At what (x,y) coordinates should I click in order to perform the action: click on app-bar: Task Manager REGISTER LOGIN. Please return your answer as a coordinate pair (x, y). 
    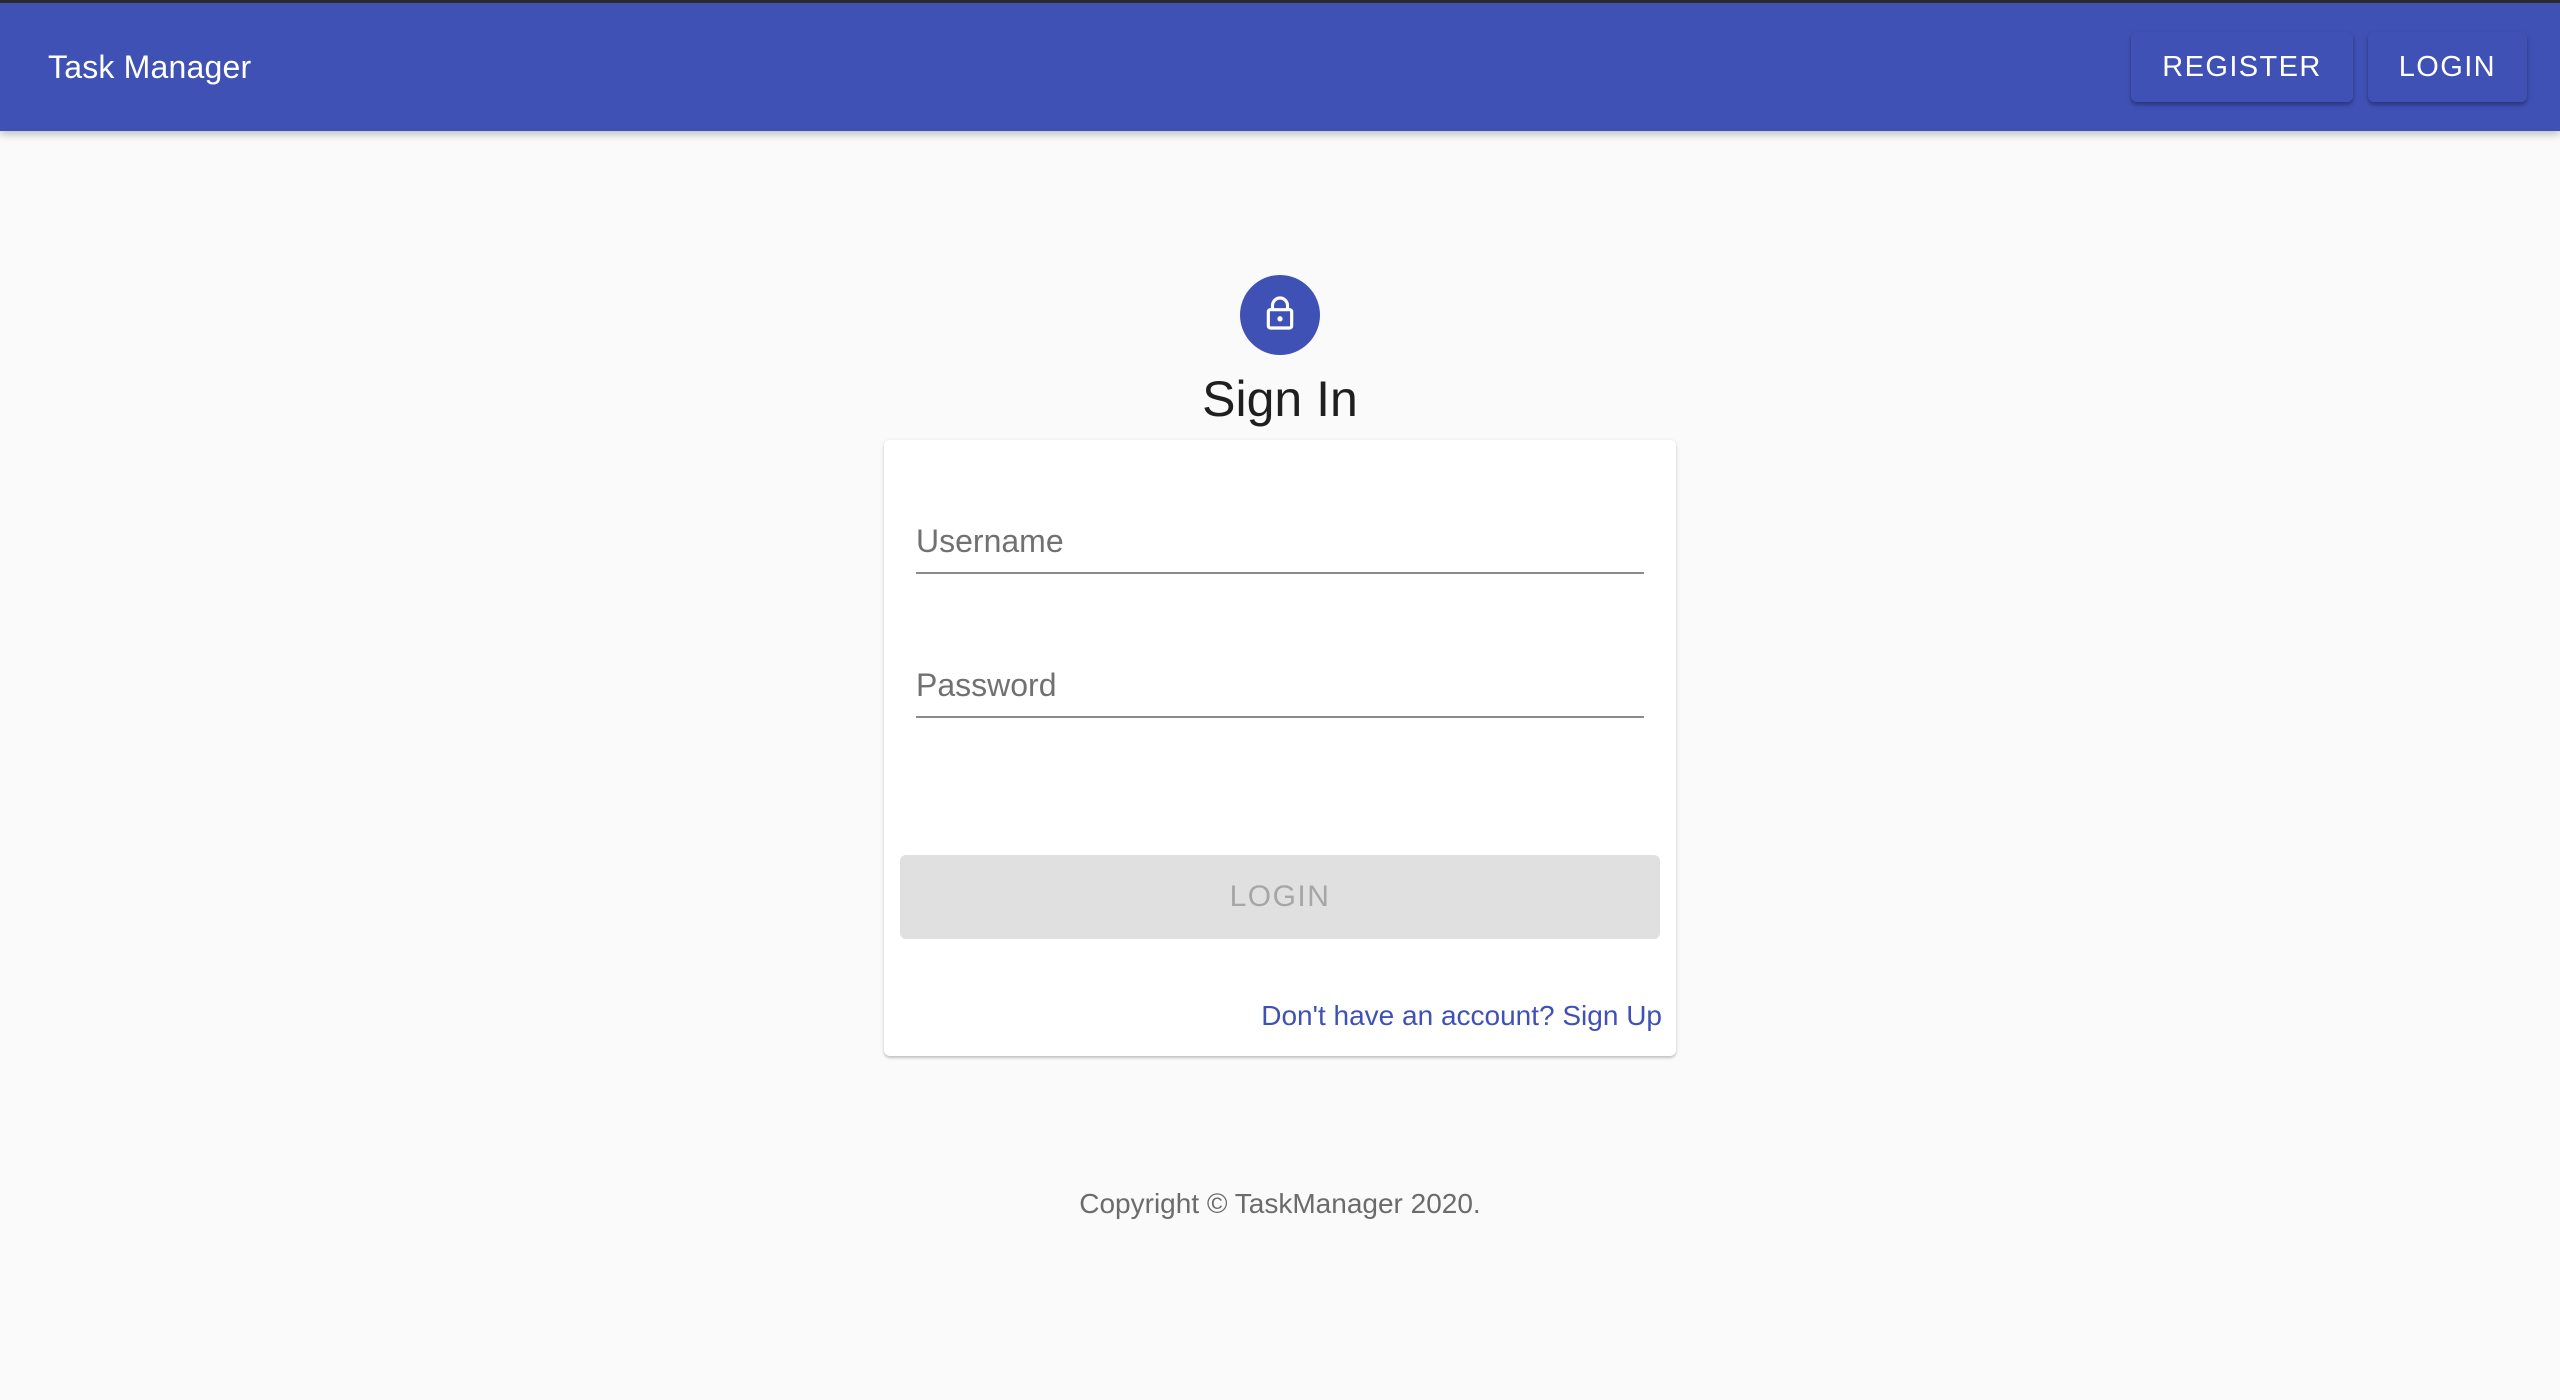
    Looking at the image, I should click on (1280, 65).